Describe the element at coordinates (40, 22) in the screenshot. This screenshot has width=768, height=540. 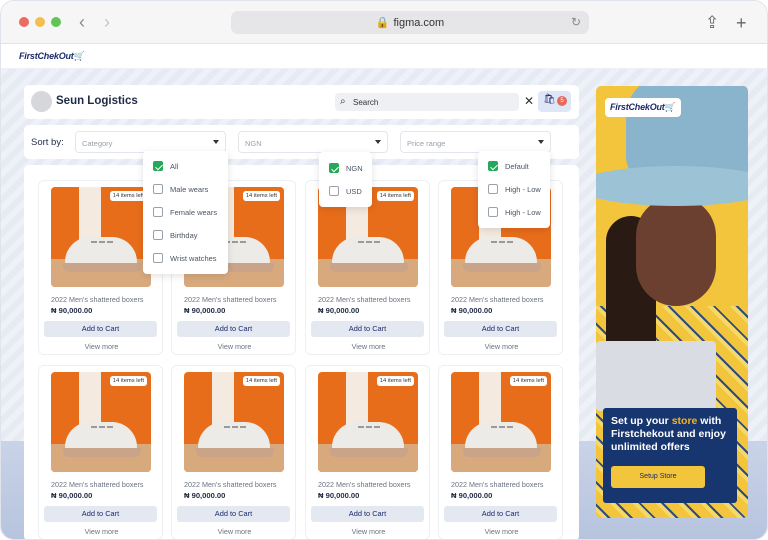
I see `minimize-window-button` at that location.